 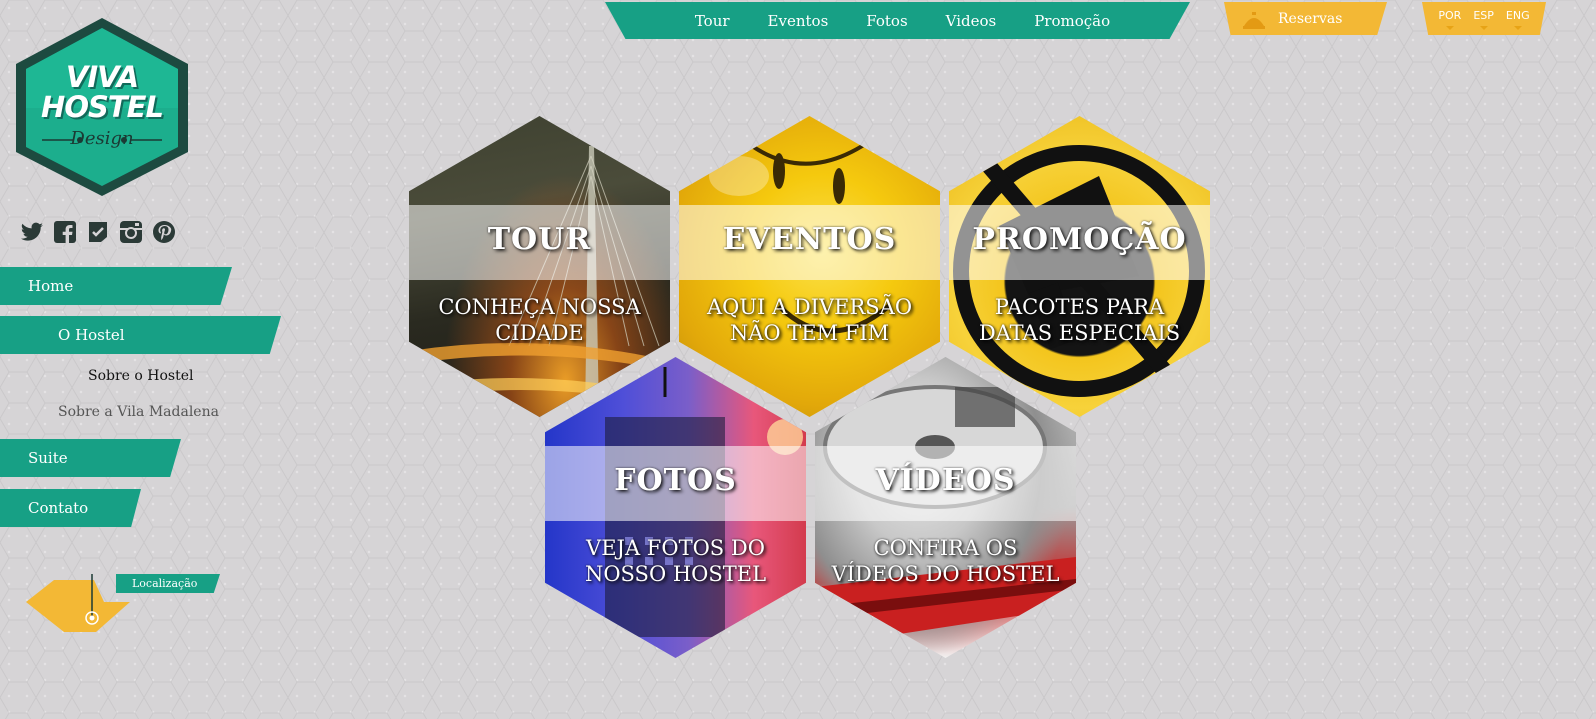 I want to click on tile-fotos: FOTOS VEJA FOTOS DO NOSSO HOSTEL, so click(x=675, y=507).